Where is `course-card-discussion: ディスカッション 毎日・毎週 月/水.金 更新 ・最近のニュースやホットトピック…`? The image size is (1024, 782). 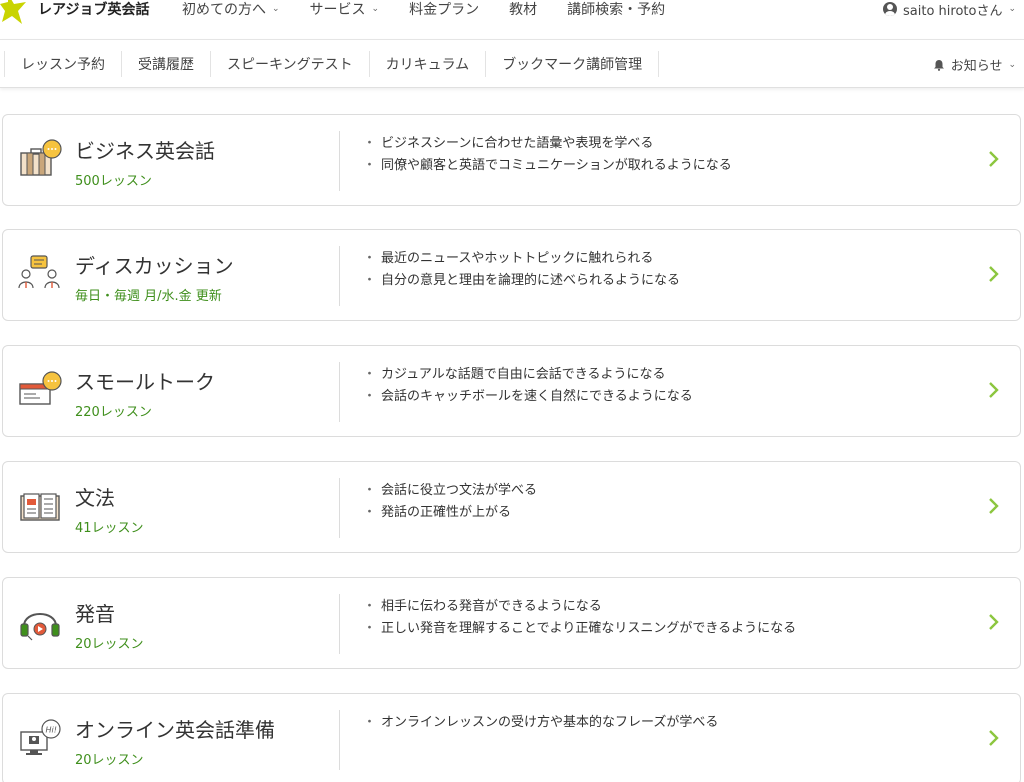
course-card-discussion: ディスカッション 毎日・毎週 月/水.金 更新 ・最近のニュースやホットトピック… is located at coordinates (511, 275).